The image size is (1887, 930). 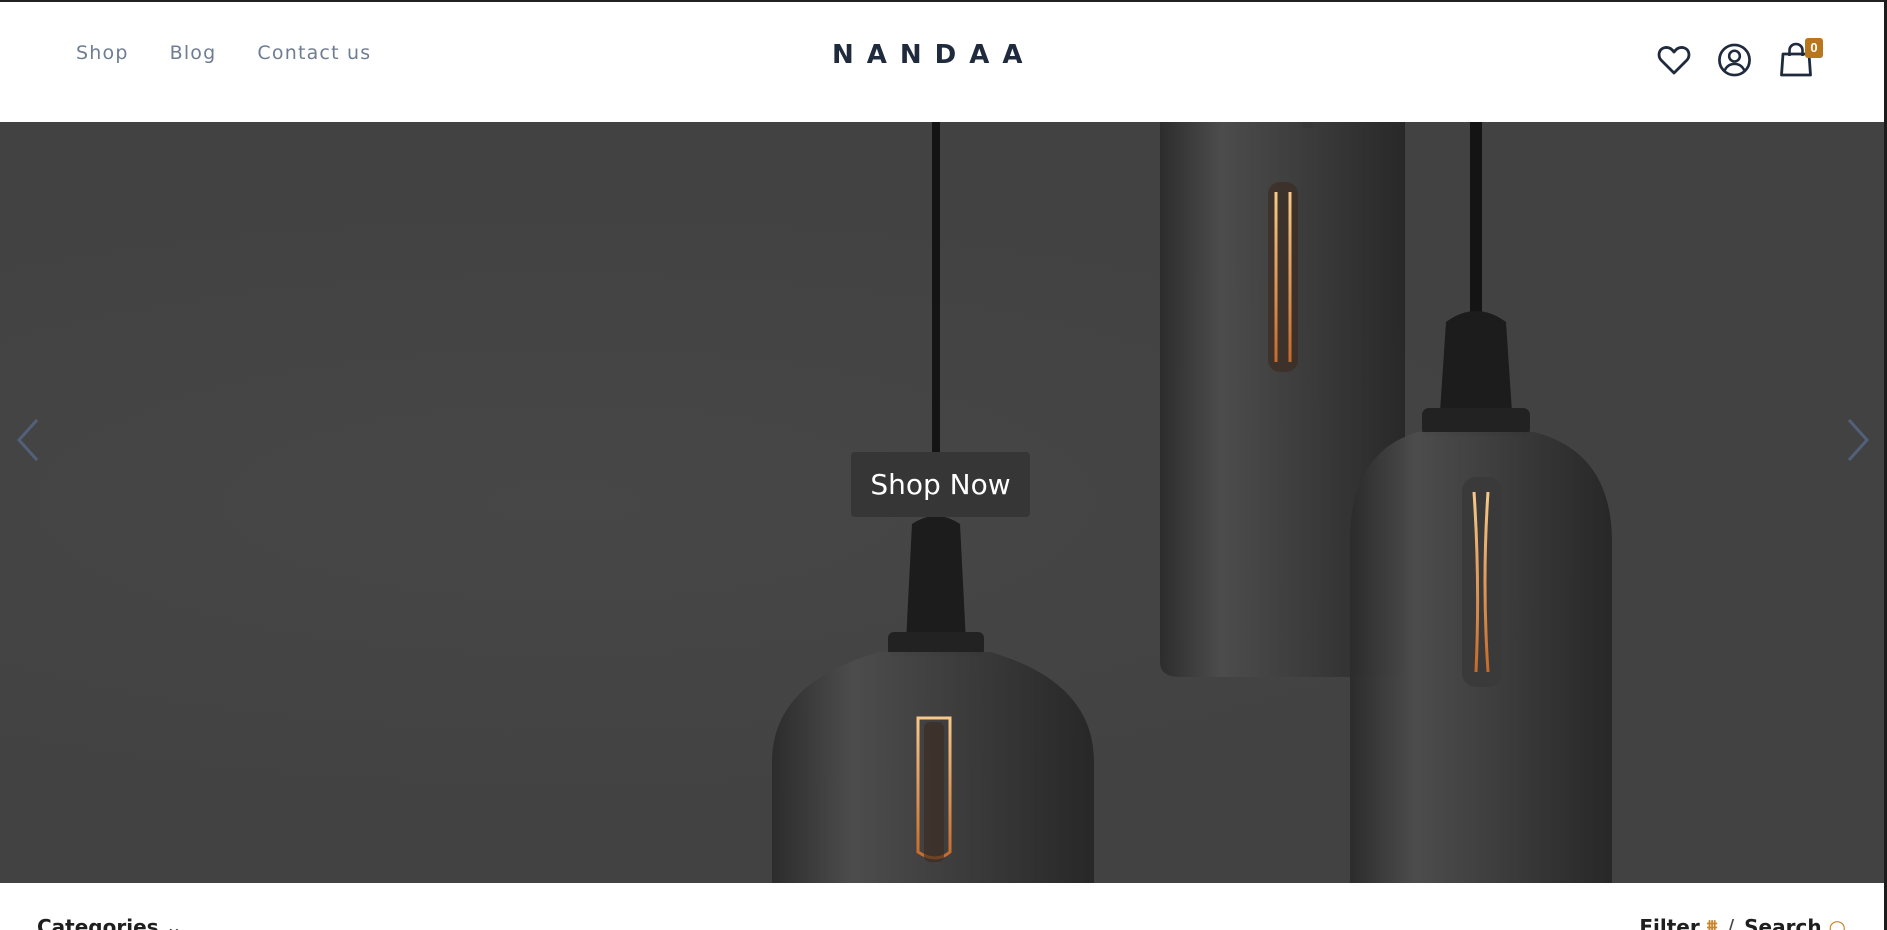 I want to click on carousel-next-button, so click(x=1858, y=440).